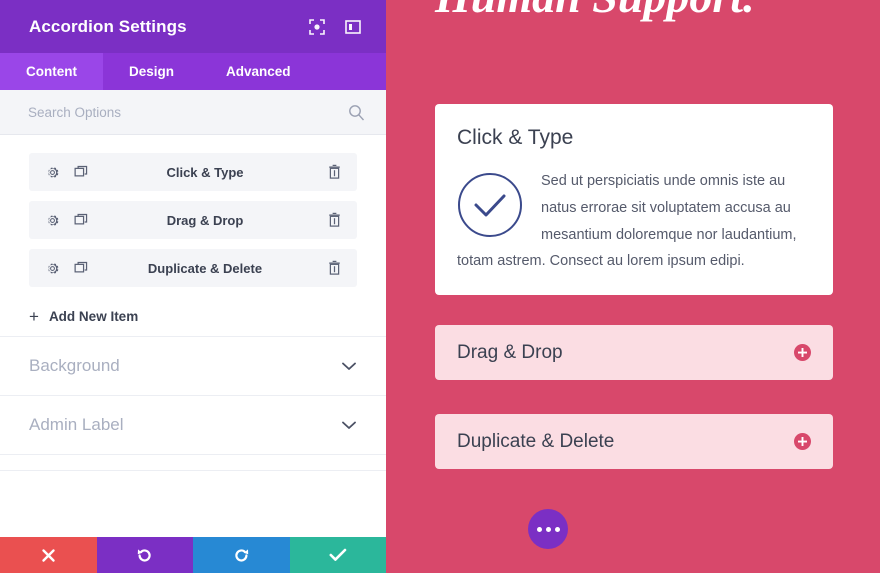 The image size is (880, 573). I want to click on check-circle-icon, so click(490, 205).